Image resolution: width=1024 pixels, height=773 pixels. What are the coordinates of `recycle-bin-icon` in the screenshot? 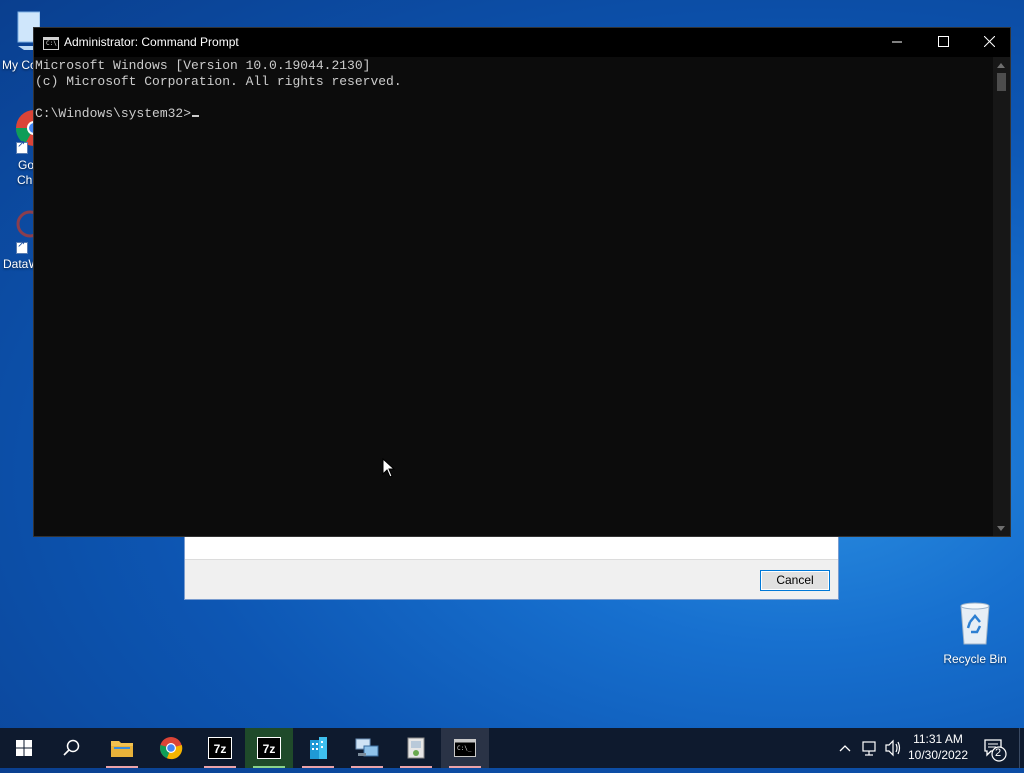 It's located at (975, 623).